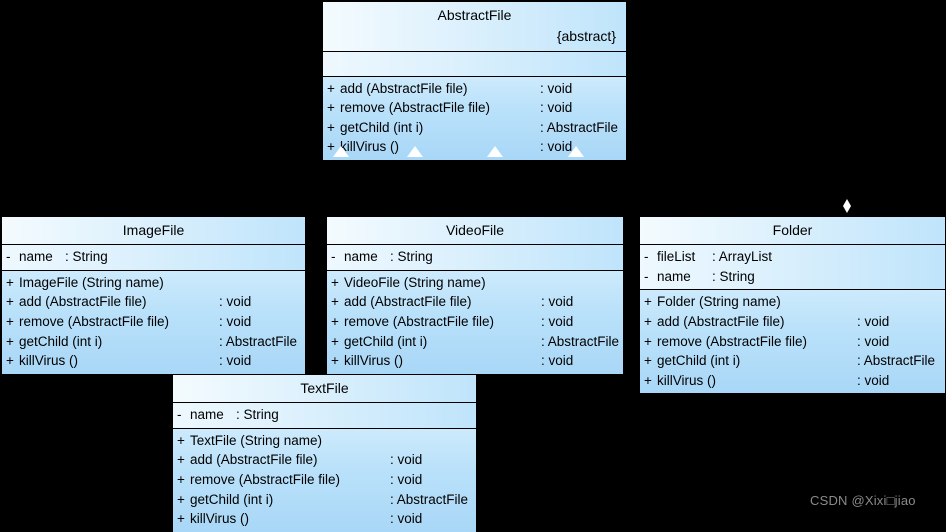 This screenshot has height=532, width=946. I want to click on operation-signature: ImageFile (String name), so click(91, 282).